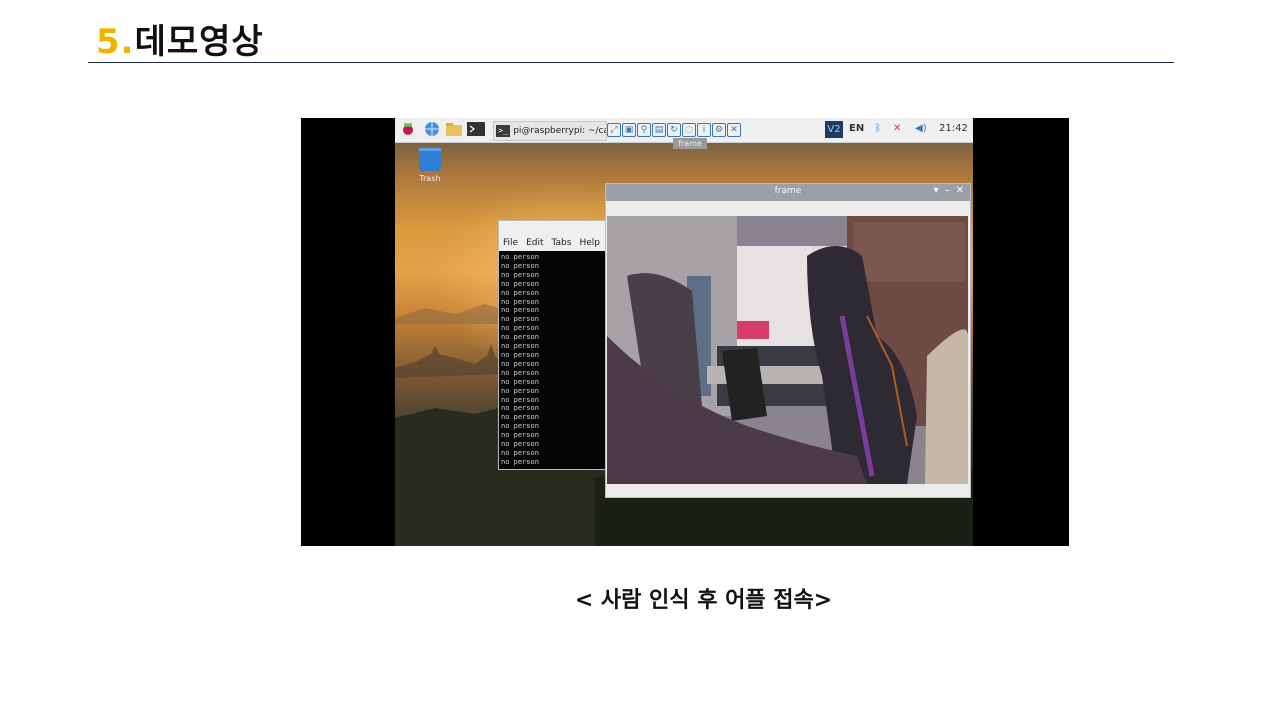  Describe the element at coordinates (704, 129) in the screenshot. I see `info-icon: i` at that location.